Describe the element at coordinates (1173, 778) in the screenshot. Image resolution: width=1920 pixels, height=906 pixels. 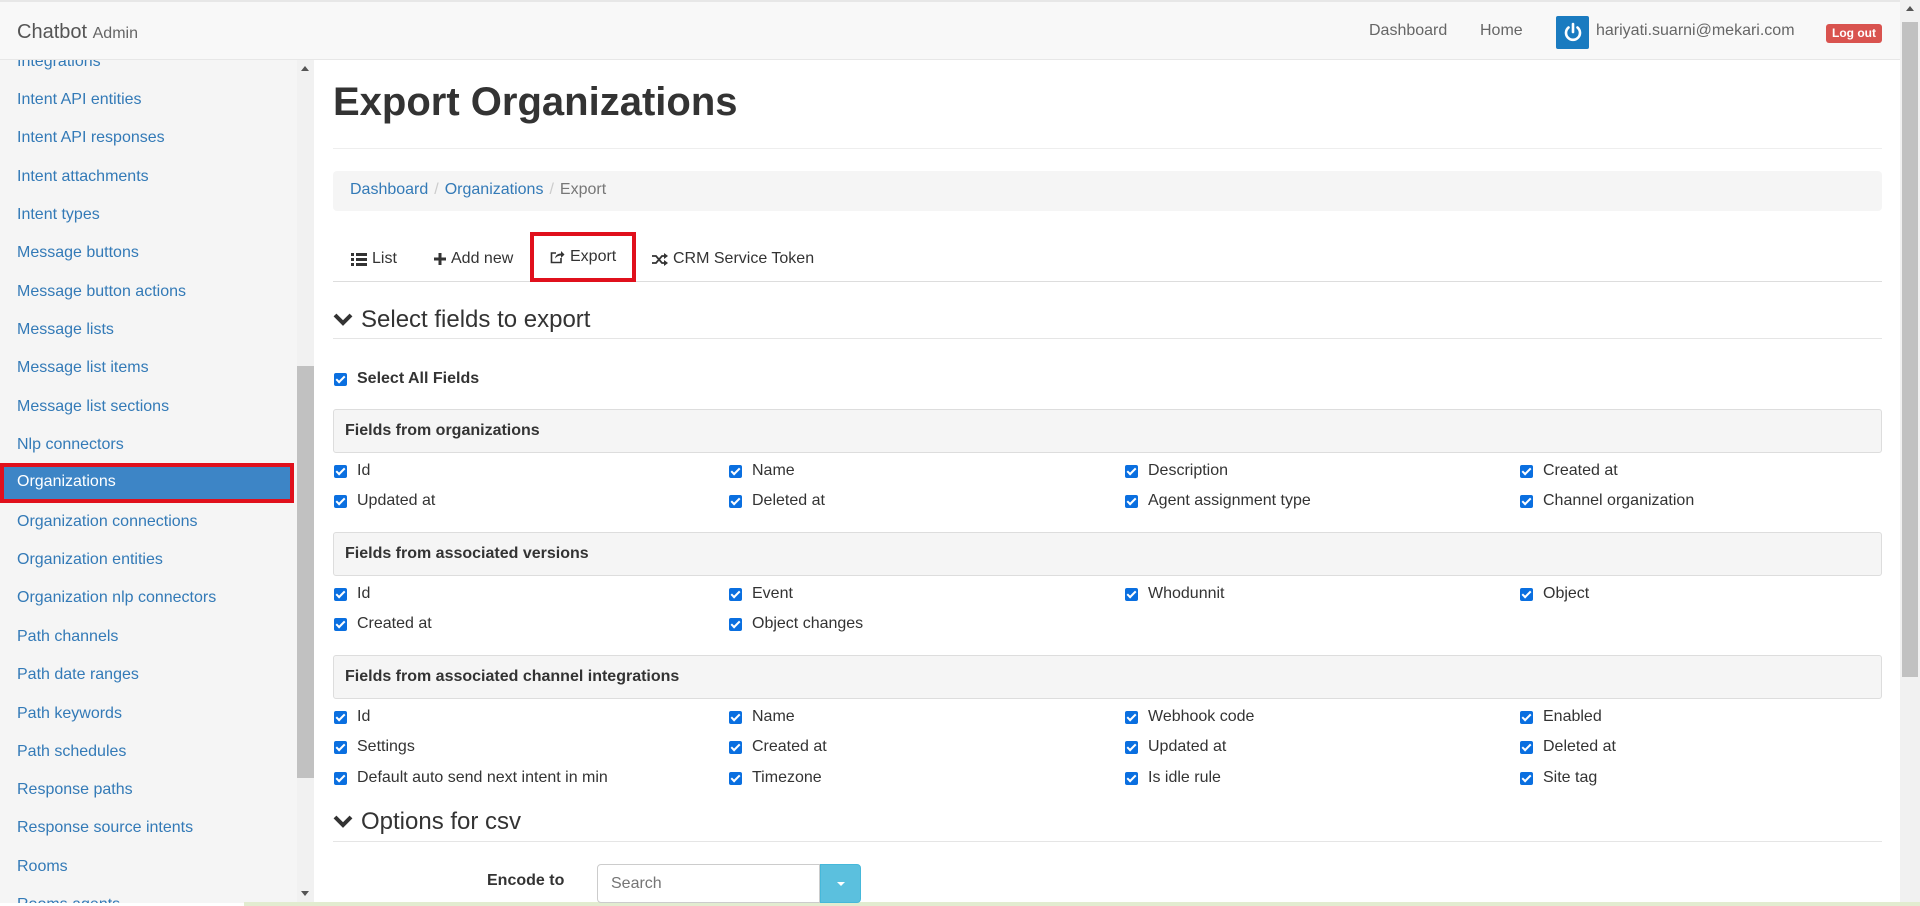
I see `field-checkbox: Is idle rule` at that location.